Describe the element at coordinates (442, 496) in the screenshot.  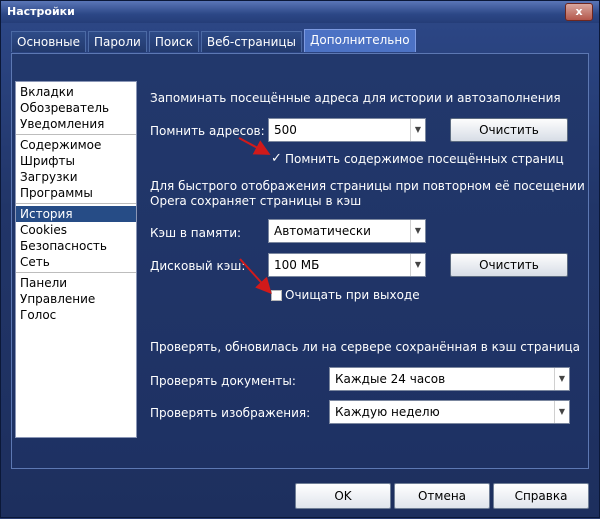
I see `cancel-button: Отмена` at that location.